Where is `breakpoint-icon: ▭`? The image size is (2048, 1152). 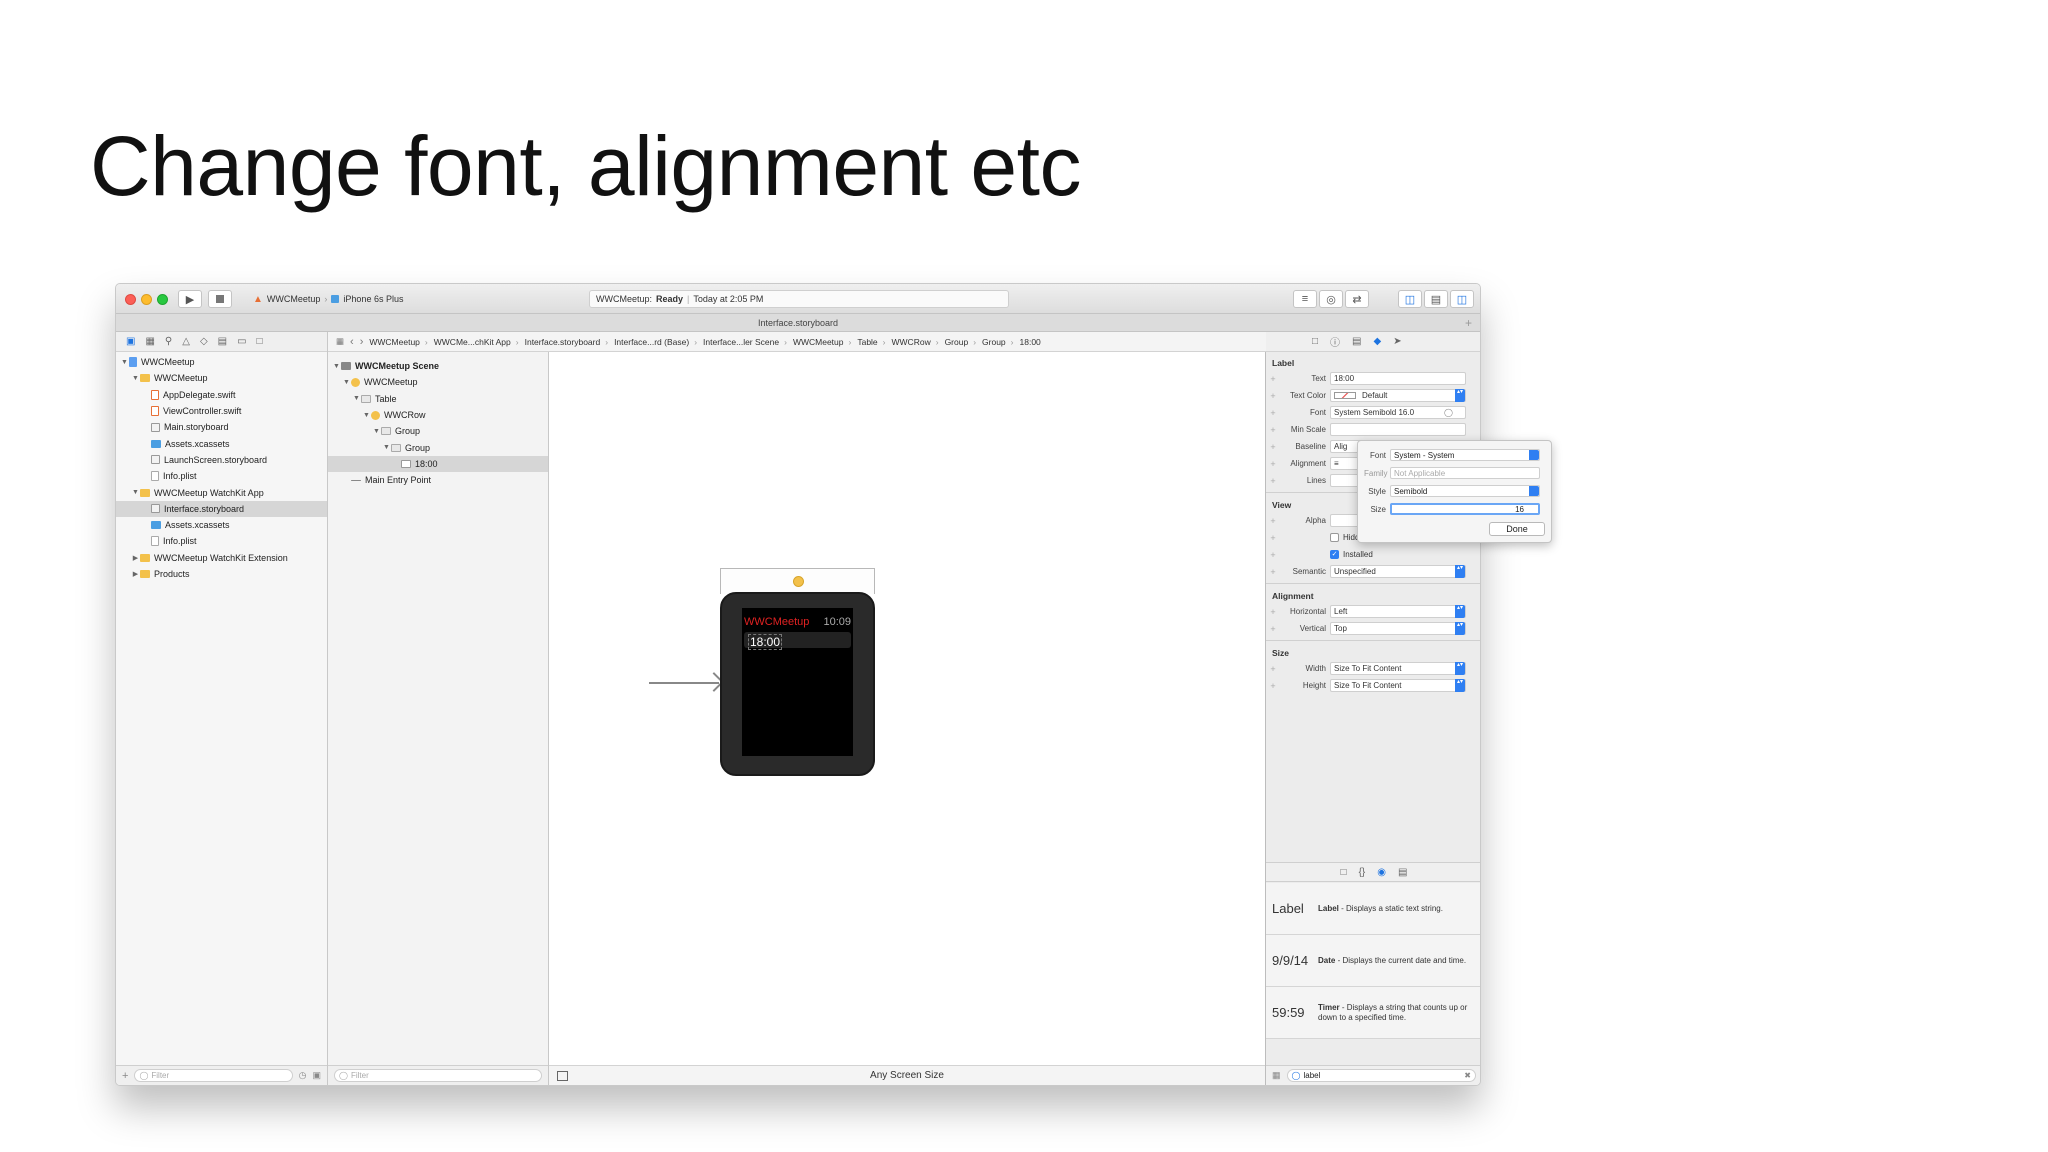 breakpoint-icon: ▭ is located at coordinates (241, 341).